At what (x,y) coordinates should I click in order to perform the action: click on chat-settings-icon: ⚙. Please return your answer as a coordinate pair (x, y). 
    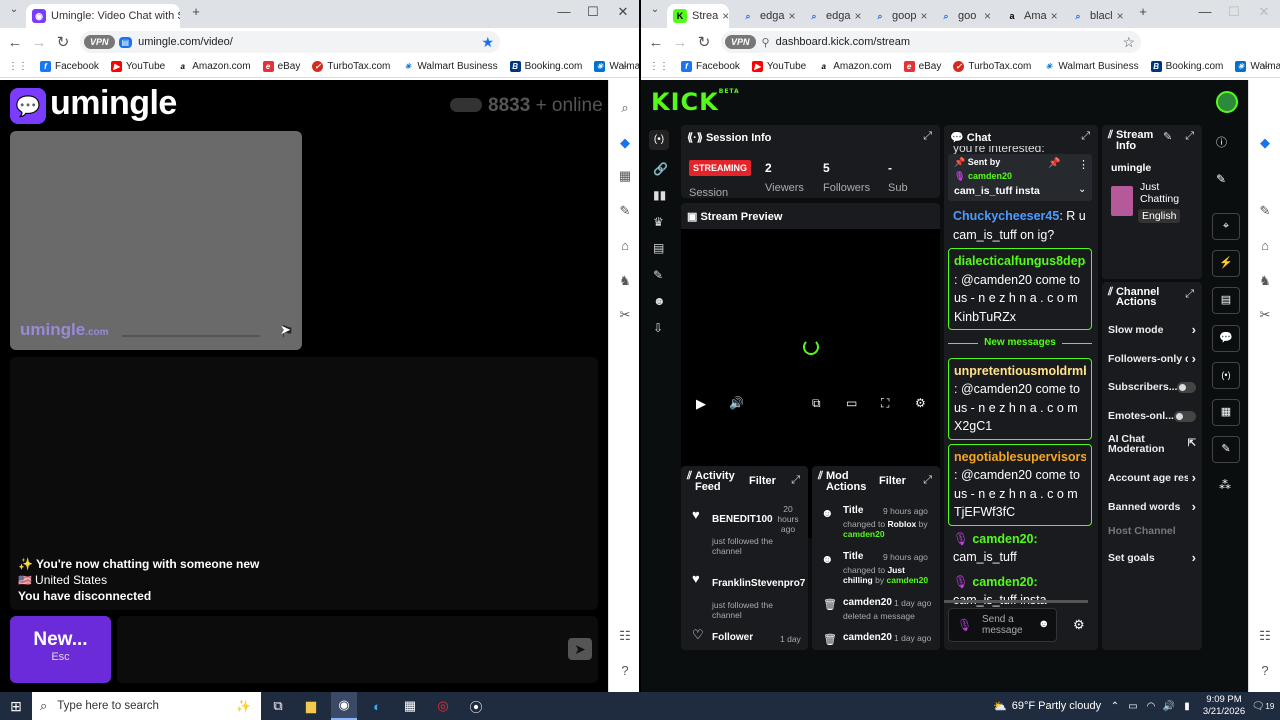
    Looking at the image, I should click on (1079, 625).